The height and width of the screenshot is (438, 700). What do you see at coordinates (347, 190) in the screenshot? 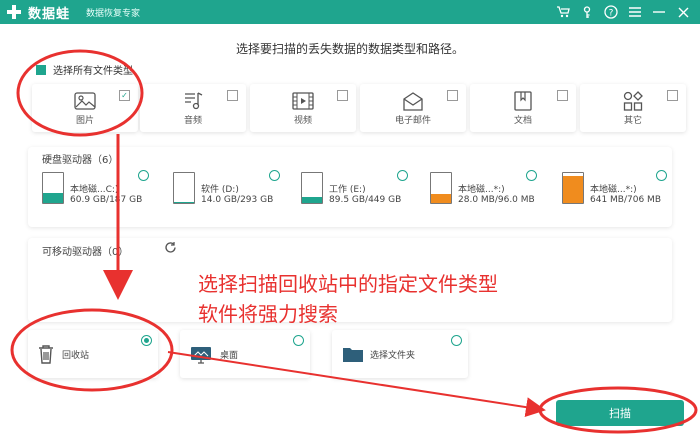
I see `drive-name: 工作 (E:)` at bounding box center [347, 190].